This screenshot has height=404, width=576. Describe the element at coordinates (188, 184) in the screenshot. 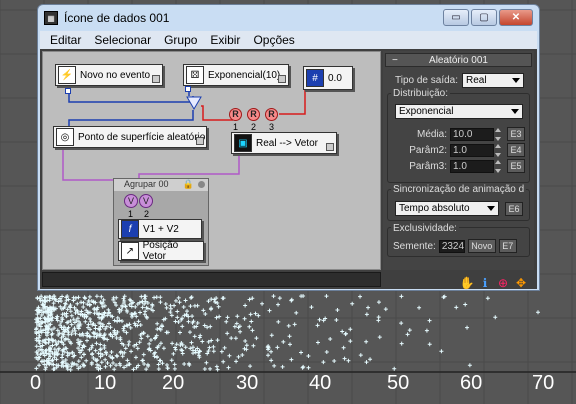

I see `lock-icon: 🔒` at that location.